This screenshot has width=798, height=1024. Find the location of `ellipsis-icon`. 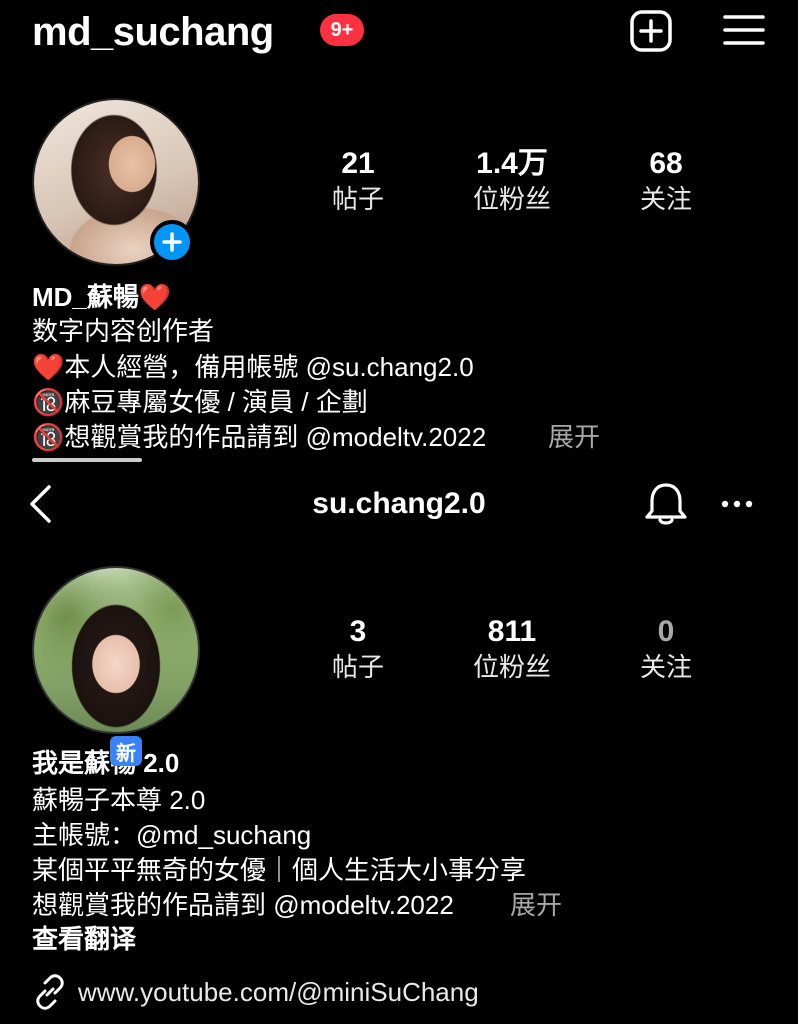

ellipsis-icon is located at coordinates (737, 504).